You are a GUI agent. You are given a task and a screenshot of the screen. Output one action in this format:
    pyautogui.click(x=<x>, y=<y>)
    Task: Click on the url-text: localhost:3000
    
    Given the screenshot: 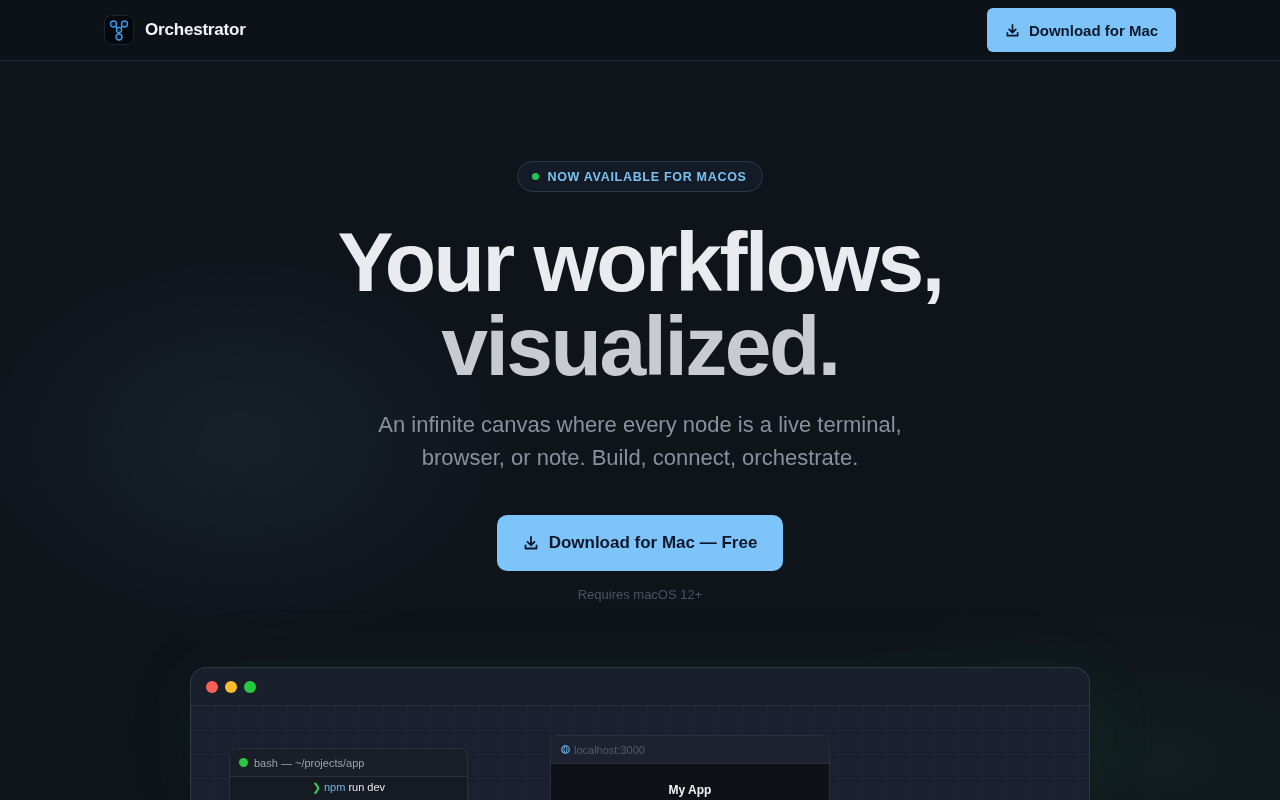 What is the action you would take?
    pyautogui.click(x=609, y=749)
    